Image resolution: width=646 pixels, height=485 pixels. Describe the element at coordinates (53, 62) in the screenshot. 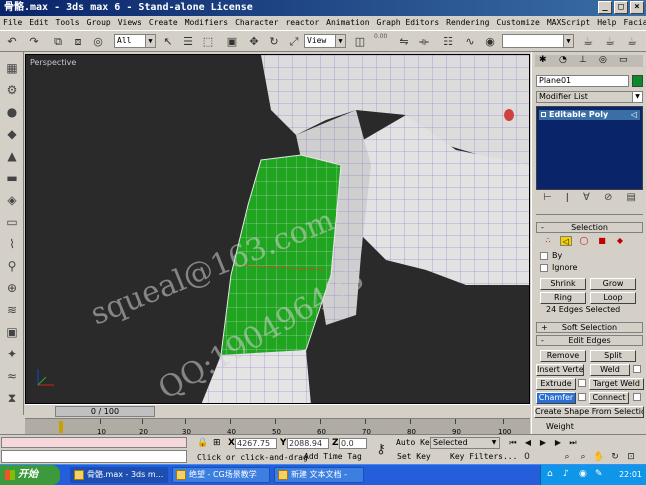

I see `viewport-label: Perspective` at that location.